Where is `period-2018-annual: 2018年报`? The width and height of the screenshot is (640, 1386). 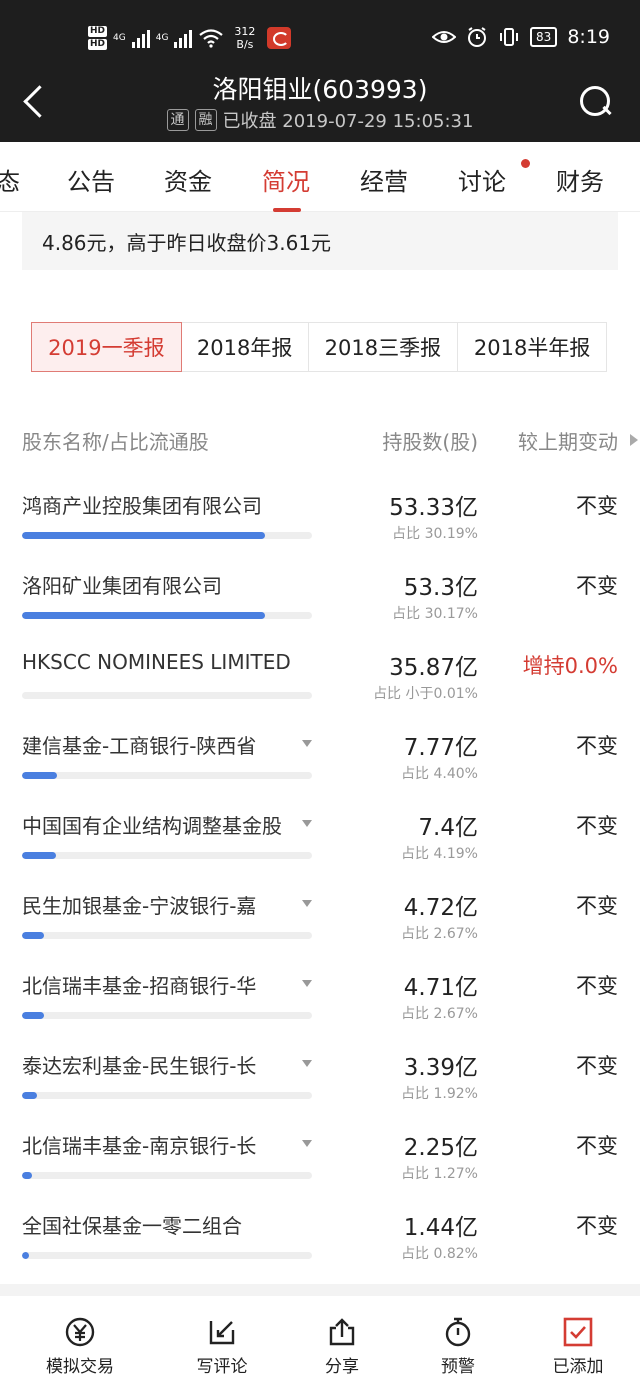
period-2018-annual: 2018年报 is located at coordinates (245, 347).